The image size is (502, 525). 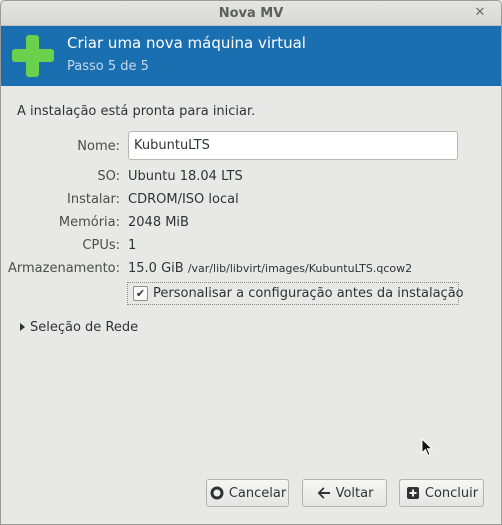 What do you see at coordinates (156, 268) in the screenshot?
I see `storage-size: 15.0 GiB` at bounding box center [156, 268].